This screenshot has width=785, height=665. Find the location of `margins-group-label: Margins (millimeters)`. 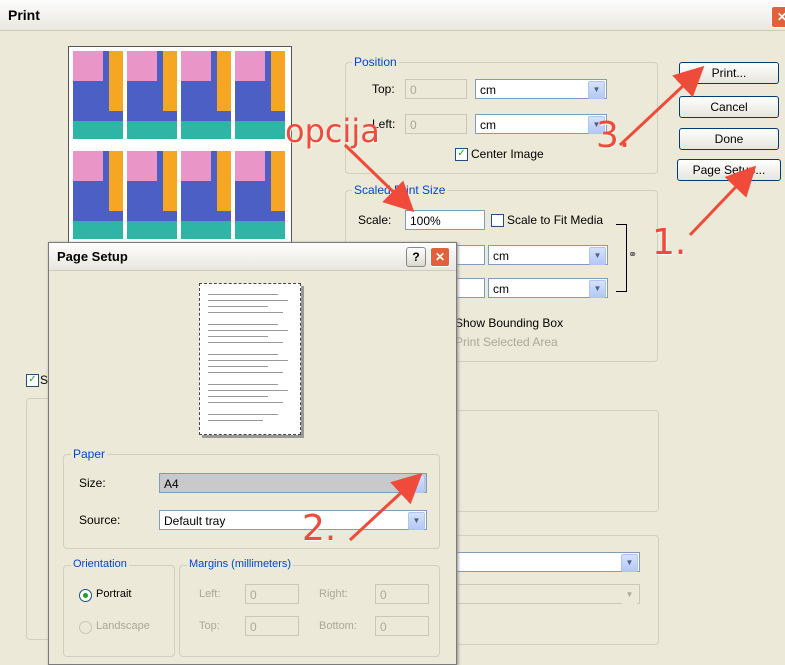

margins-group-label: Margins (millimeters) is located at coordinates (240, 564).